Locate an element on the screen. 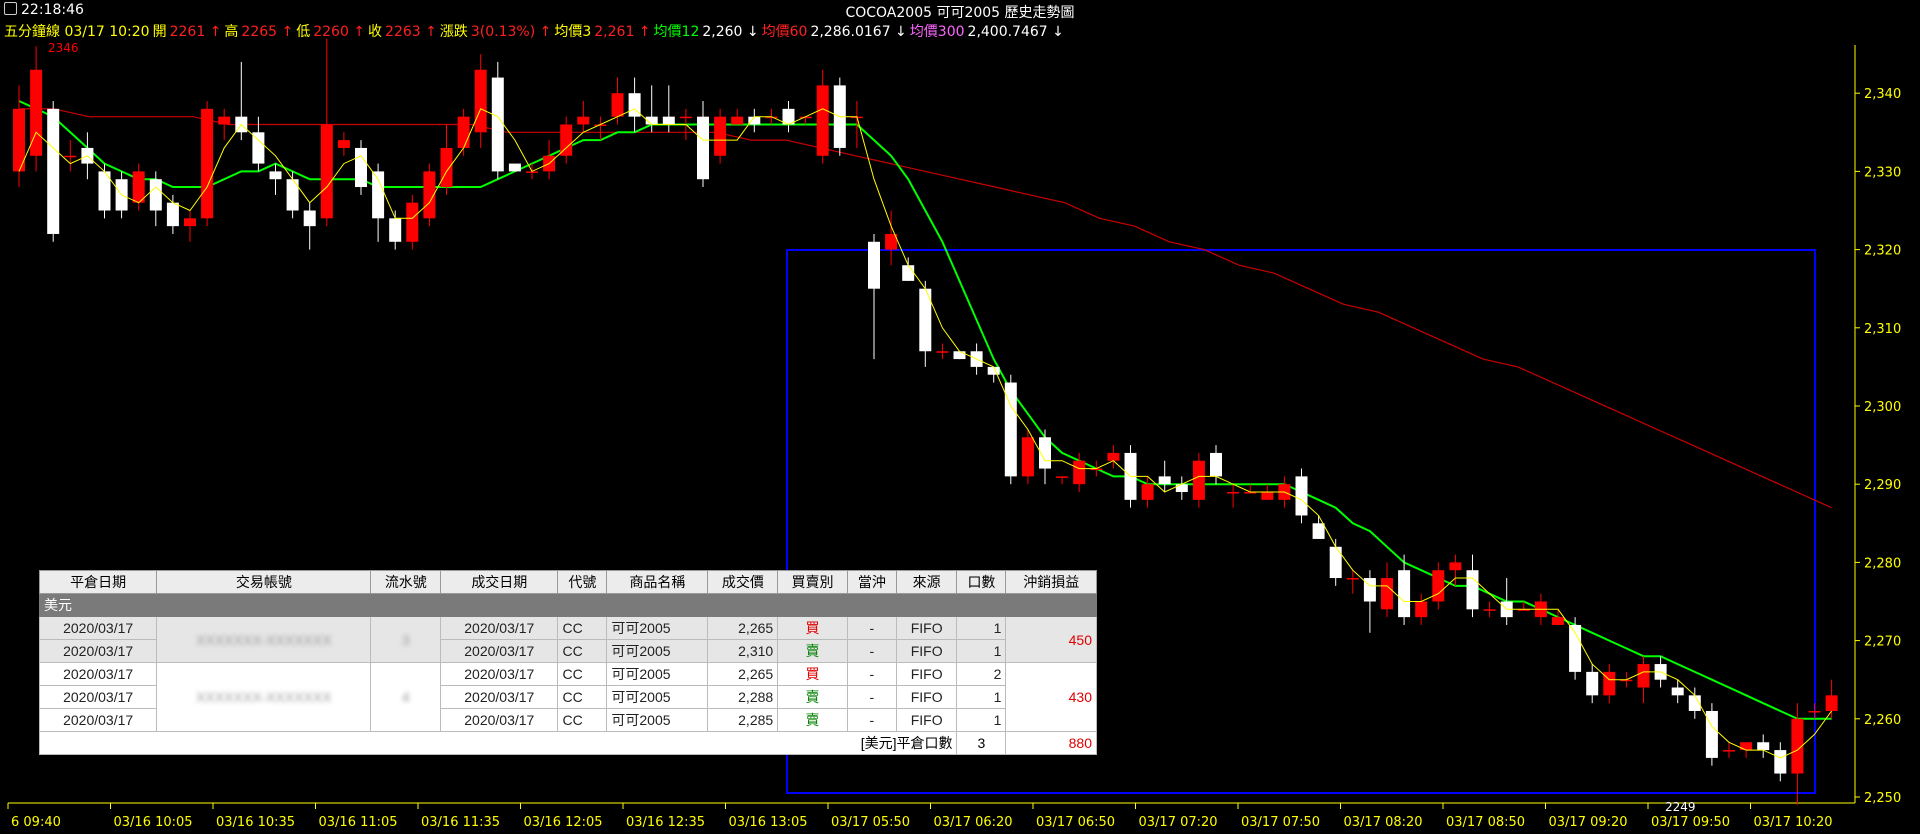  info-item: 均價3 is located at coordinates (573, 32).